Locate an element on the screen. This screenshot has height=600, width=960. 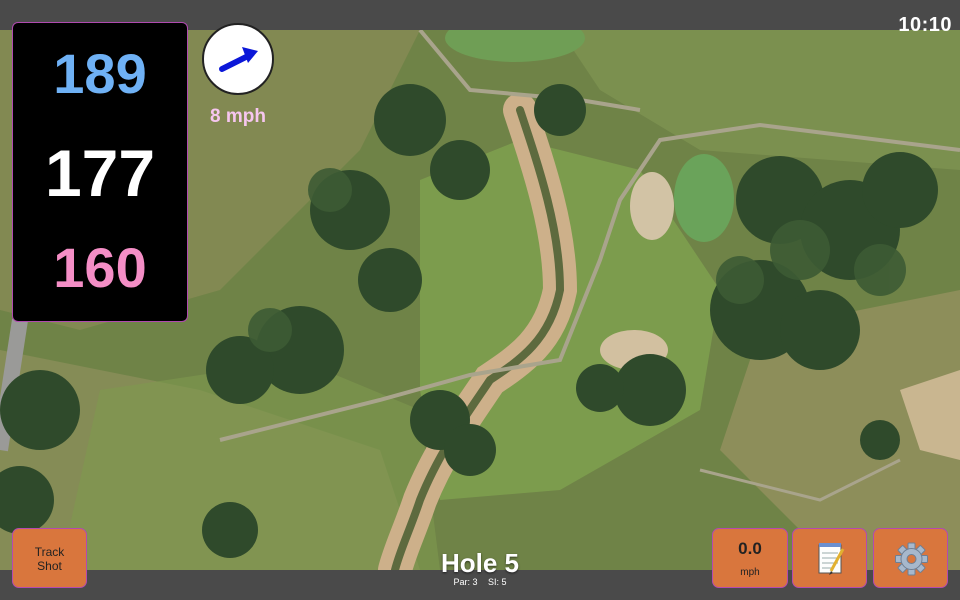
hole-par: Par: 3 is located at coordinates (465, 582).